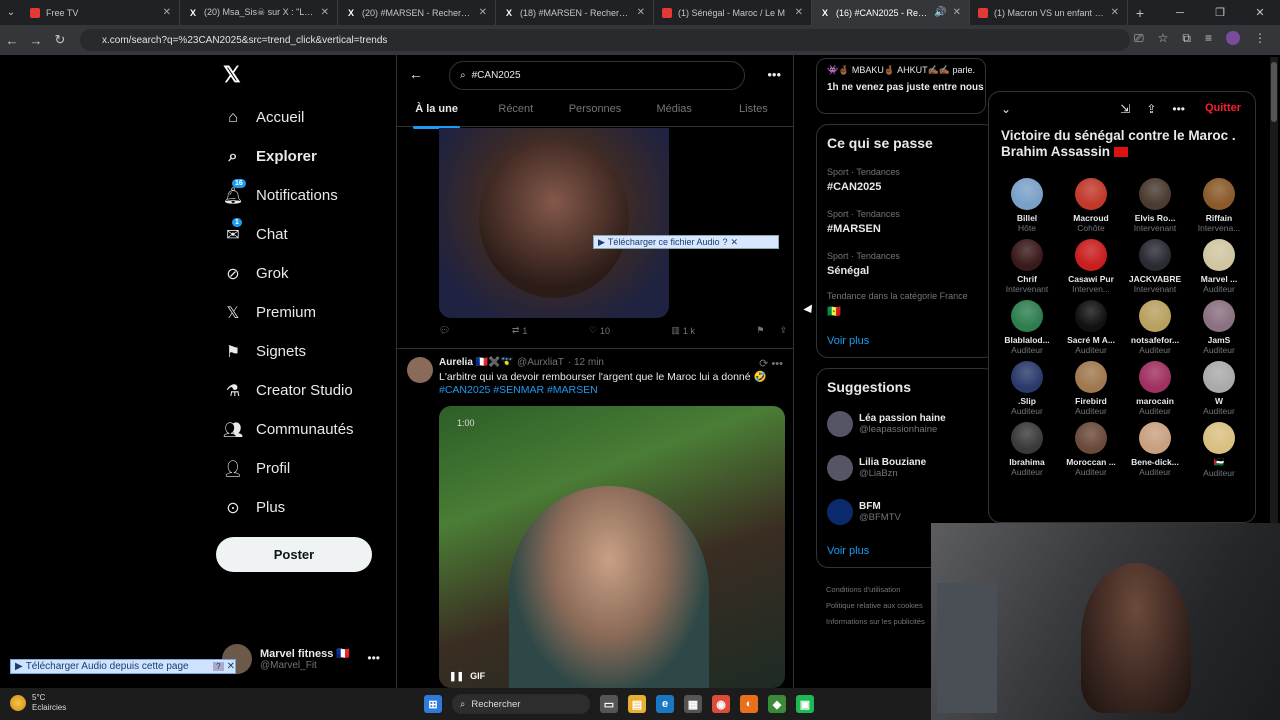 The image size is (1280, 720). What do you see at coordinates (1223, 108) in the screenshot?
I see `leave-space-button: Quitter` at bounding box center [1223, 108].